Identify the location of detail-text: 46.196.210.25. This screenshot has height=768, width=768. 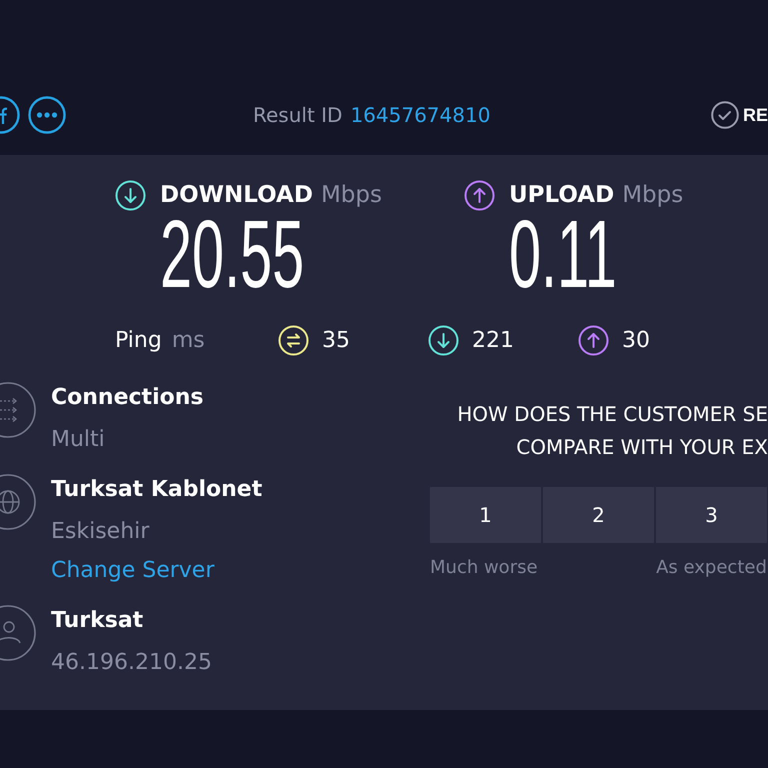
(131, 663).